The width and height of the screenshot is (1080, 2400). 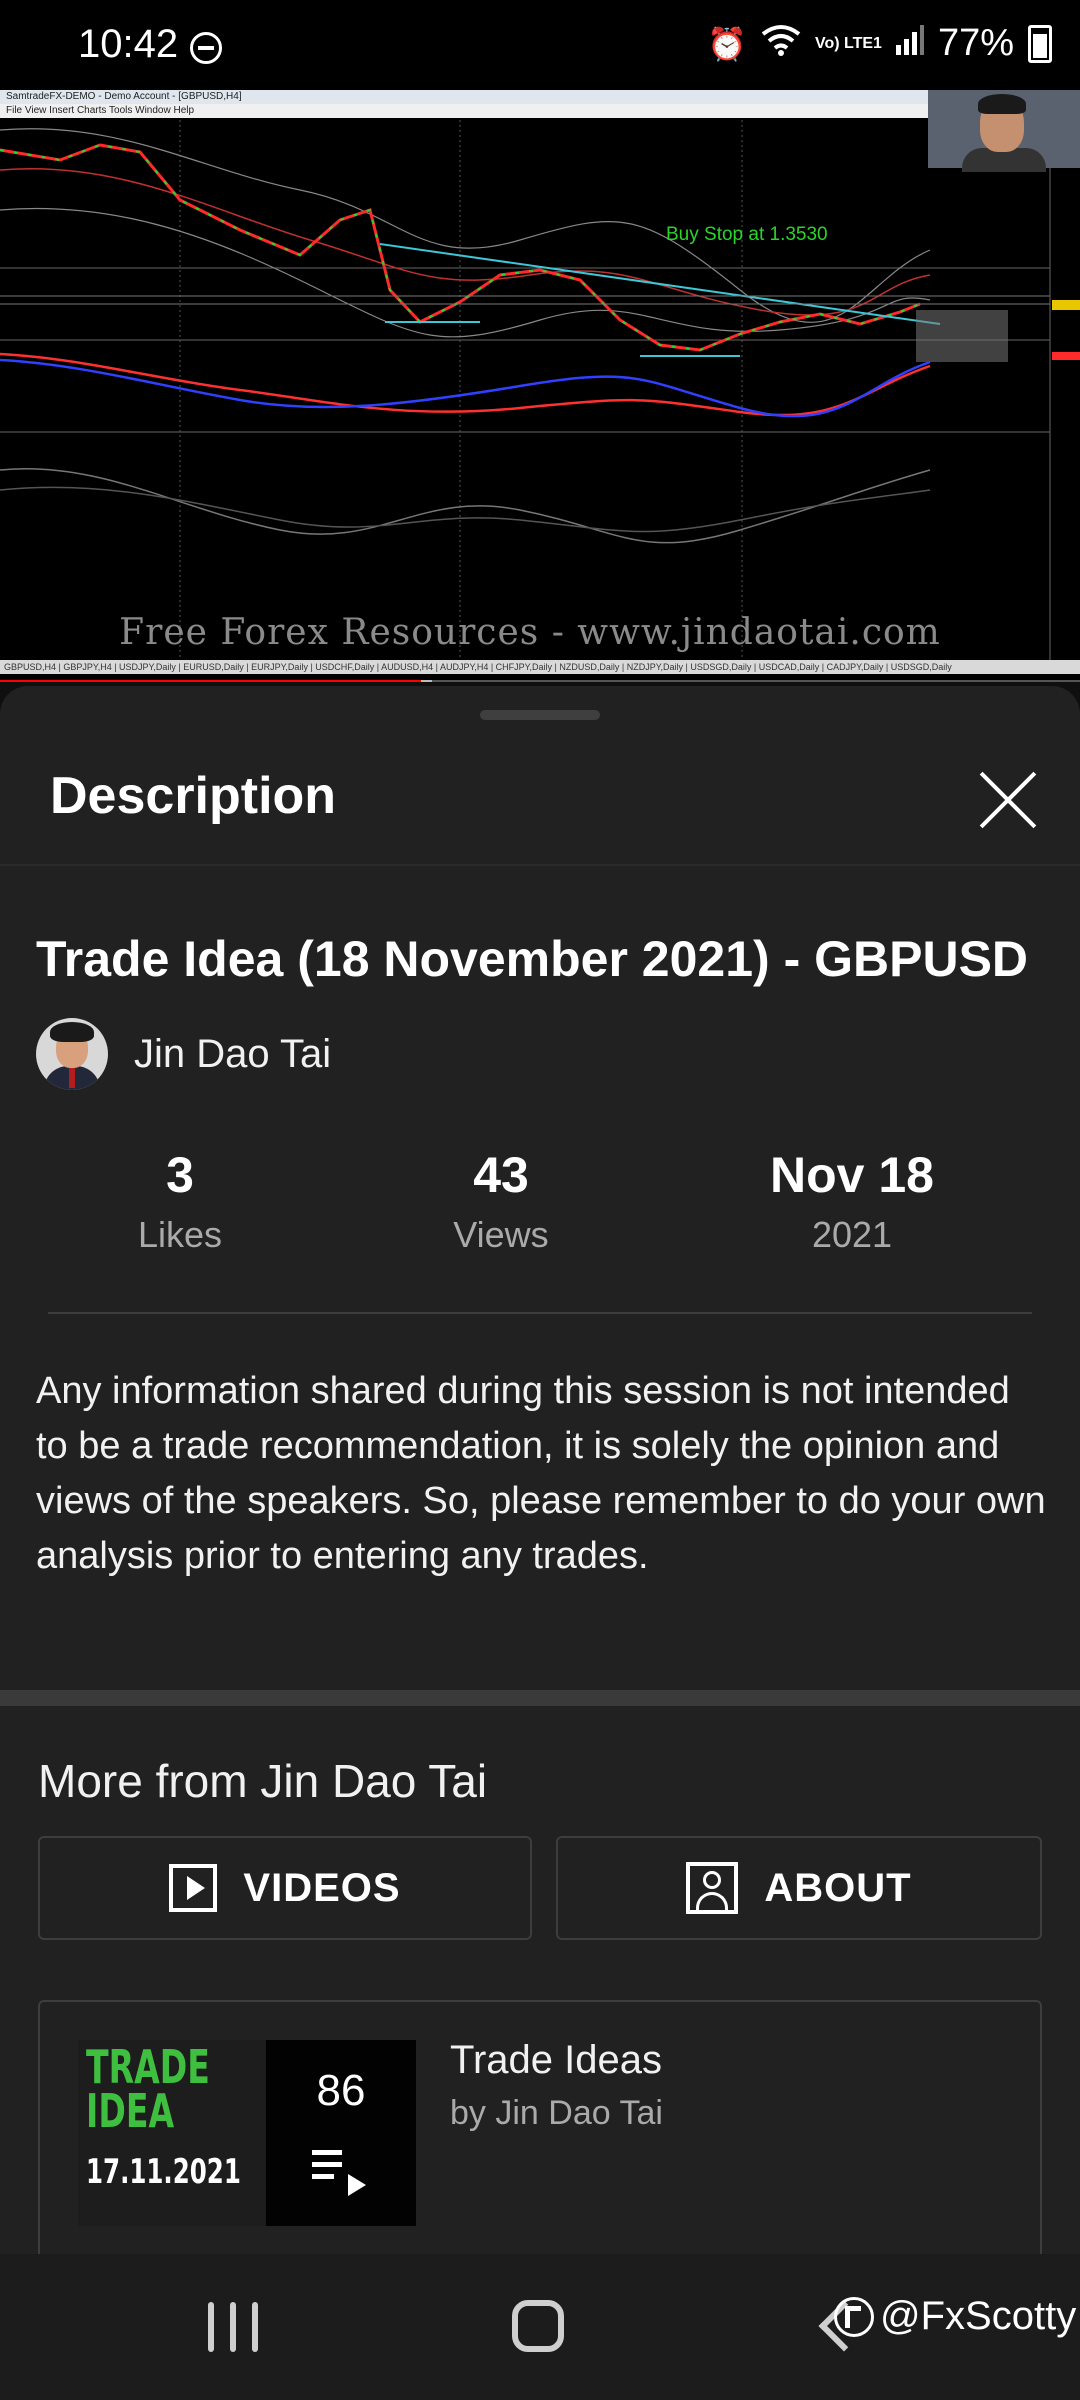 I want to click on likes-count: 3, so click(x=180, y=1175).